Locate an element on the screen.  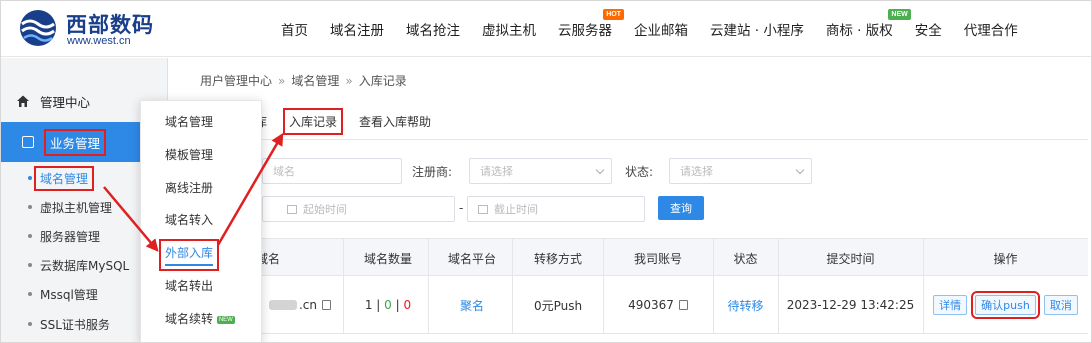
count-failed: 0 is located at coordinates (407, 305).